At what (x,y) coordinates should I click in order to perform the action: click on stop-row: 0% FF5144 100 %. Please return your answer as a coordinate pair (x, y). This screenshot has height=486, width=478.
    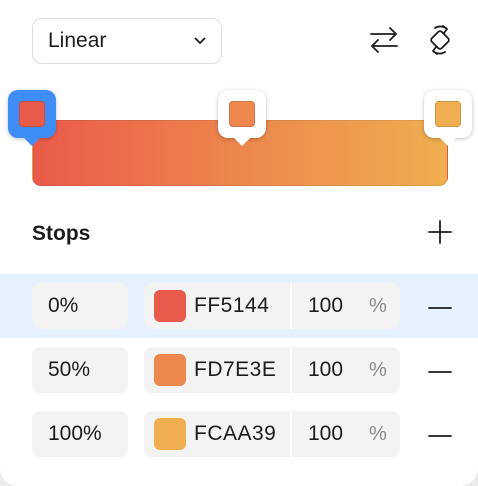
    Looking at the image, I should click on (239, 306).